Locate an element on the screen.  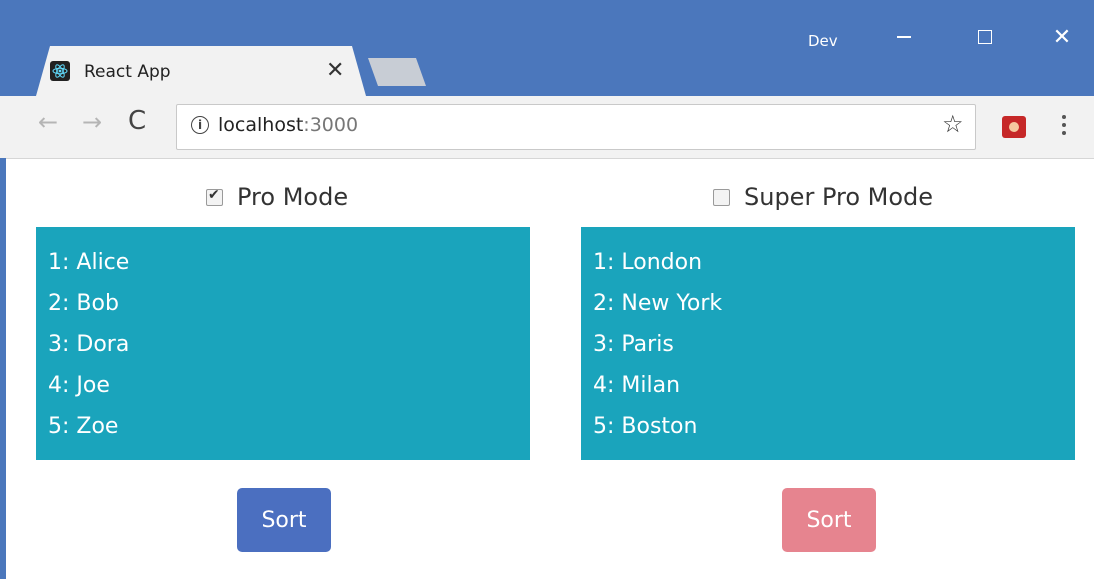
minimize-icon is located at coordinates (904, 37).